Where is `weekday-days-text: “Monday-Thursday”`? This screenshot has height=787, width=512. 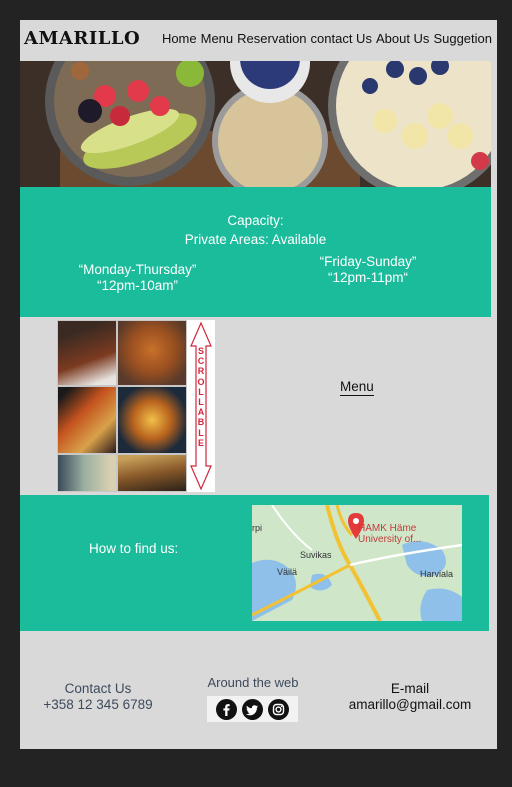
weekday-days-text: “Monday-Thursday” is located at coordinates (137, 269).